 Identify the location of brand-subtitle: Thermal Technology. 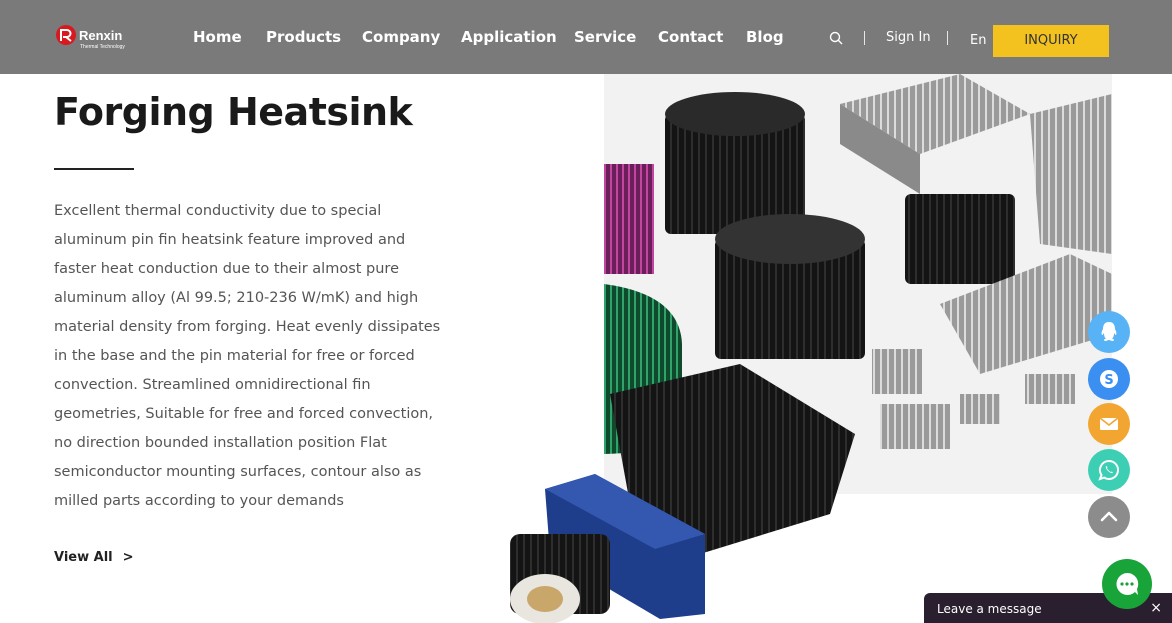
(102, 47).